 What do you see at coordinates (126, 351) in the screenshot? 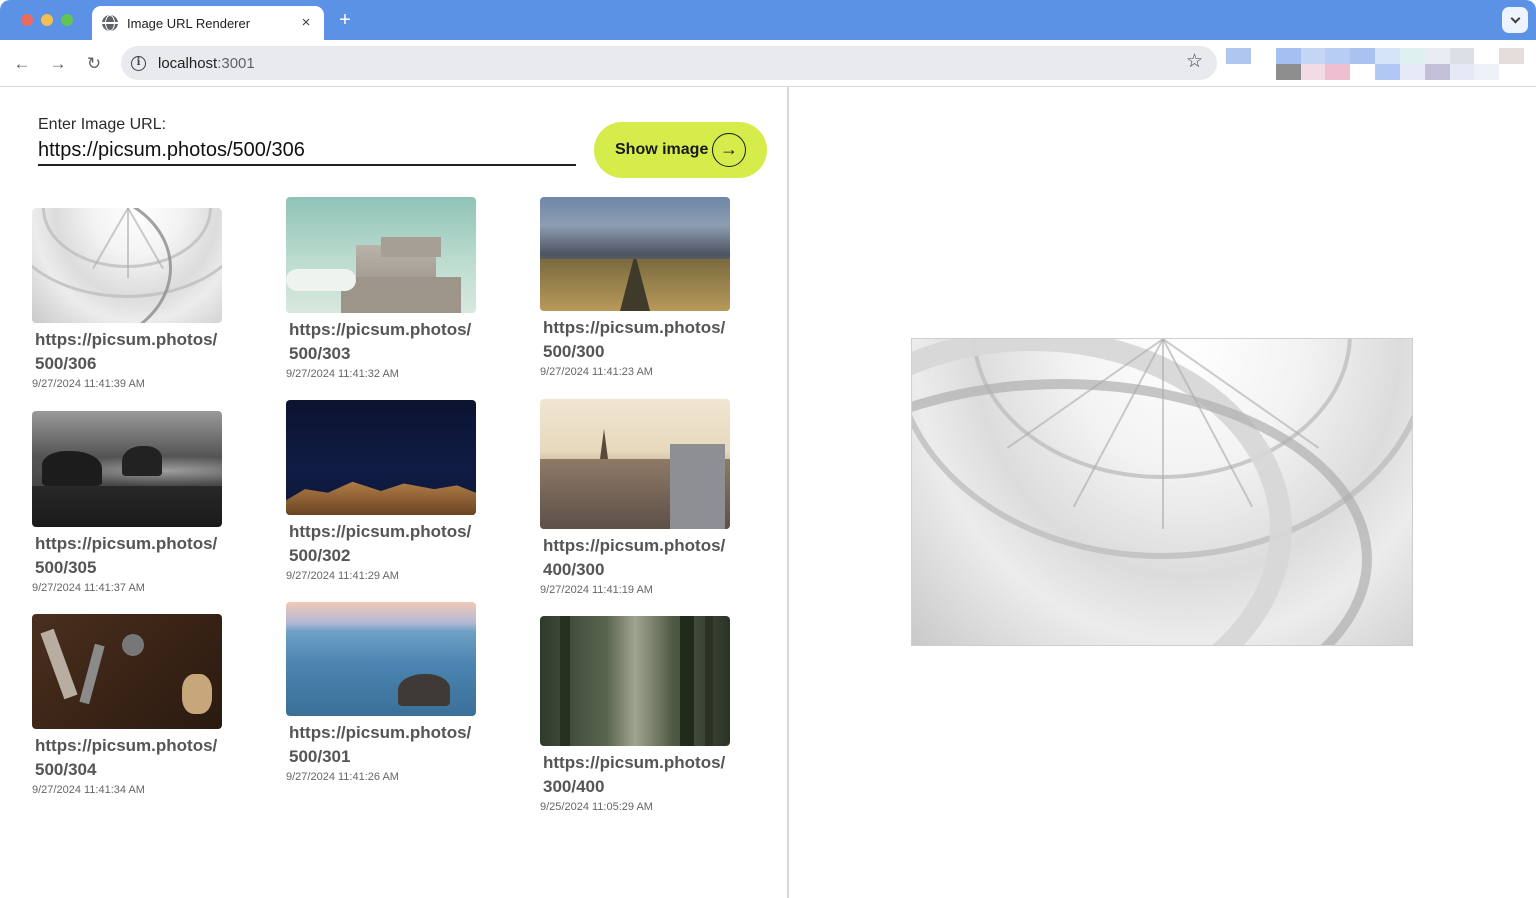
I see `card-url: https://picsum.photos/500/306` at bounding box center [126, 351].